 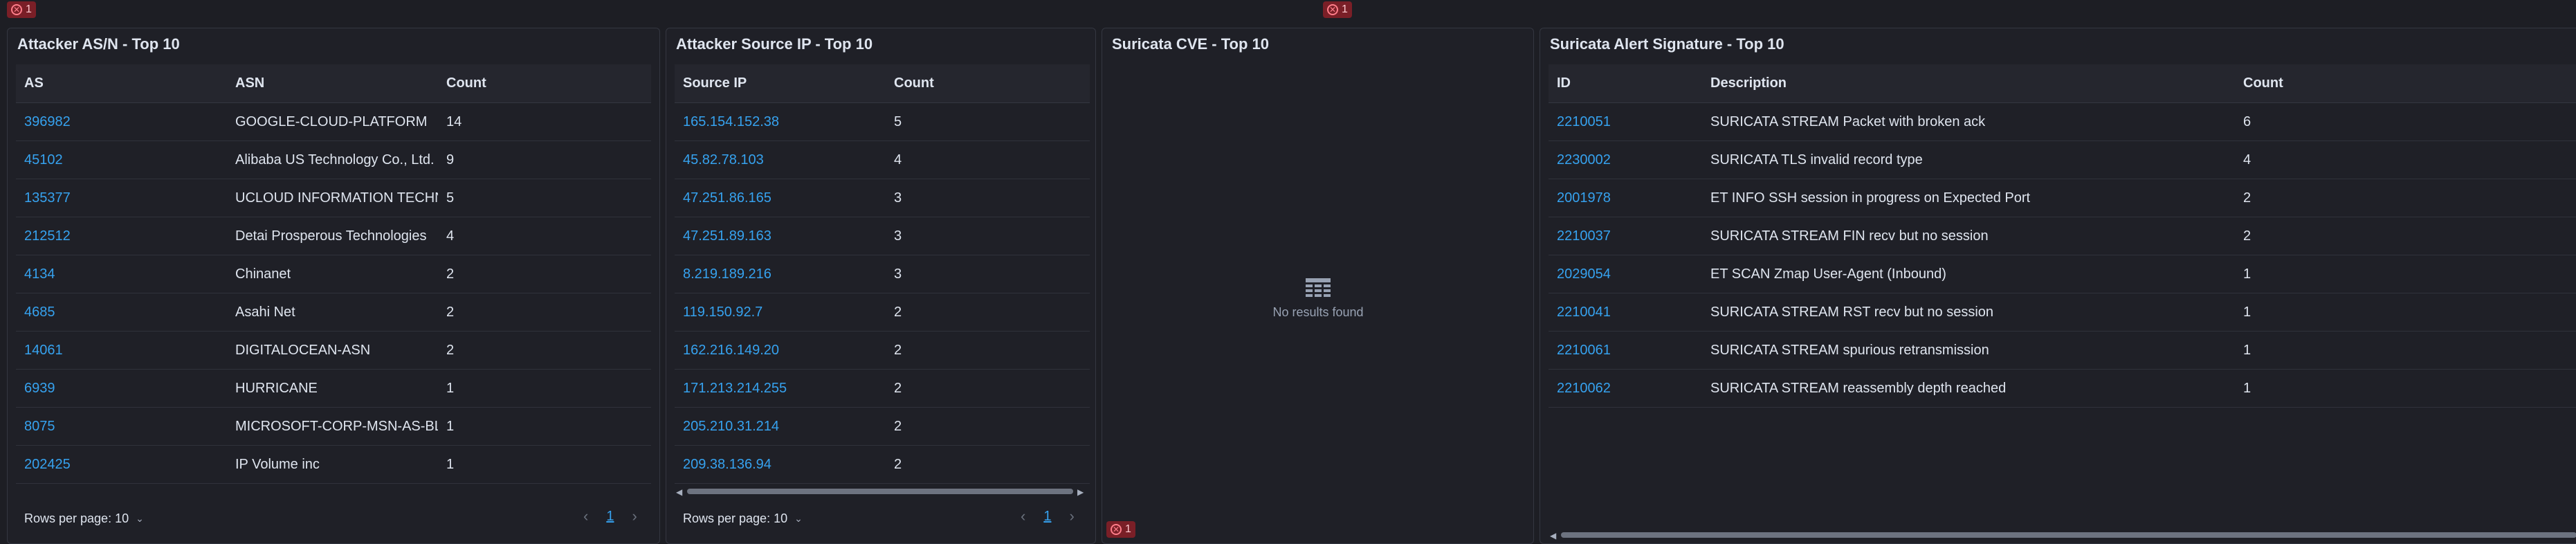 I want to click on description-cell: SURICATA STREAM FIN recv but no session, so click(x=1849, y=236).